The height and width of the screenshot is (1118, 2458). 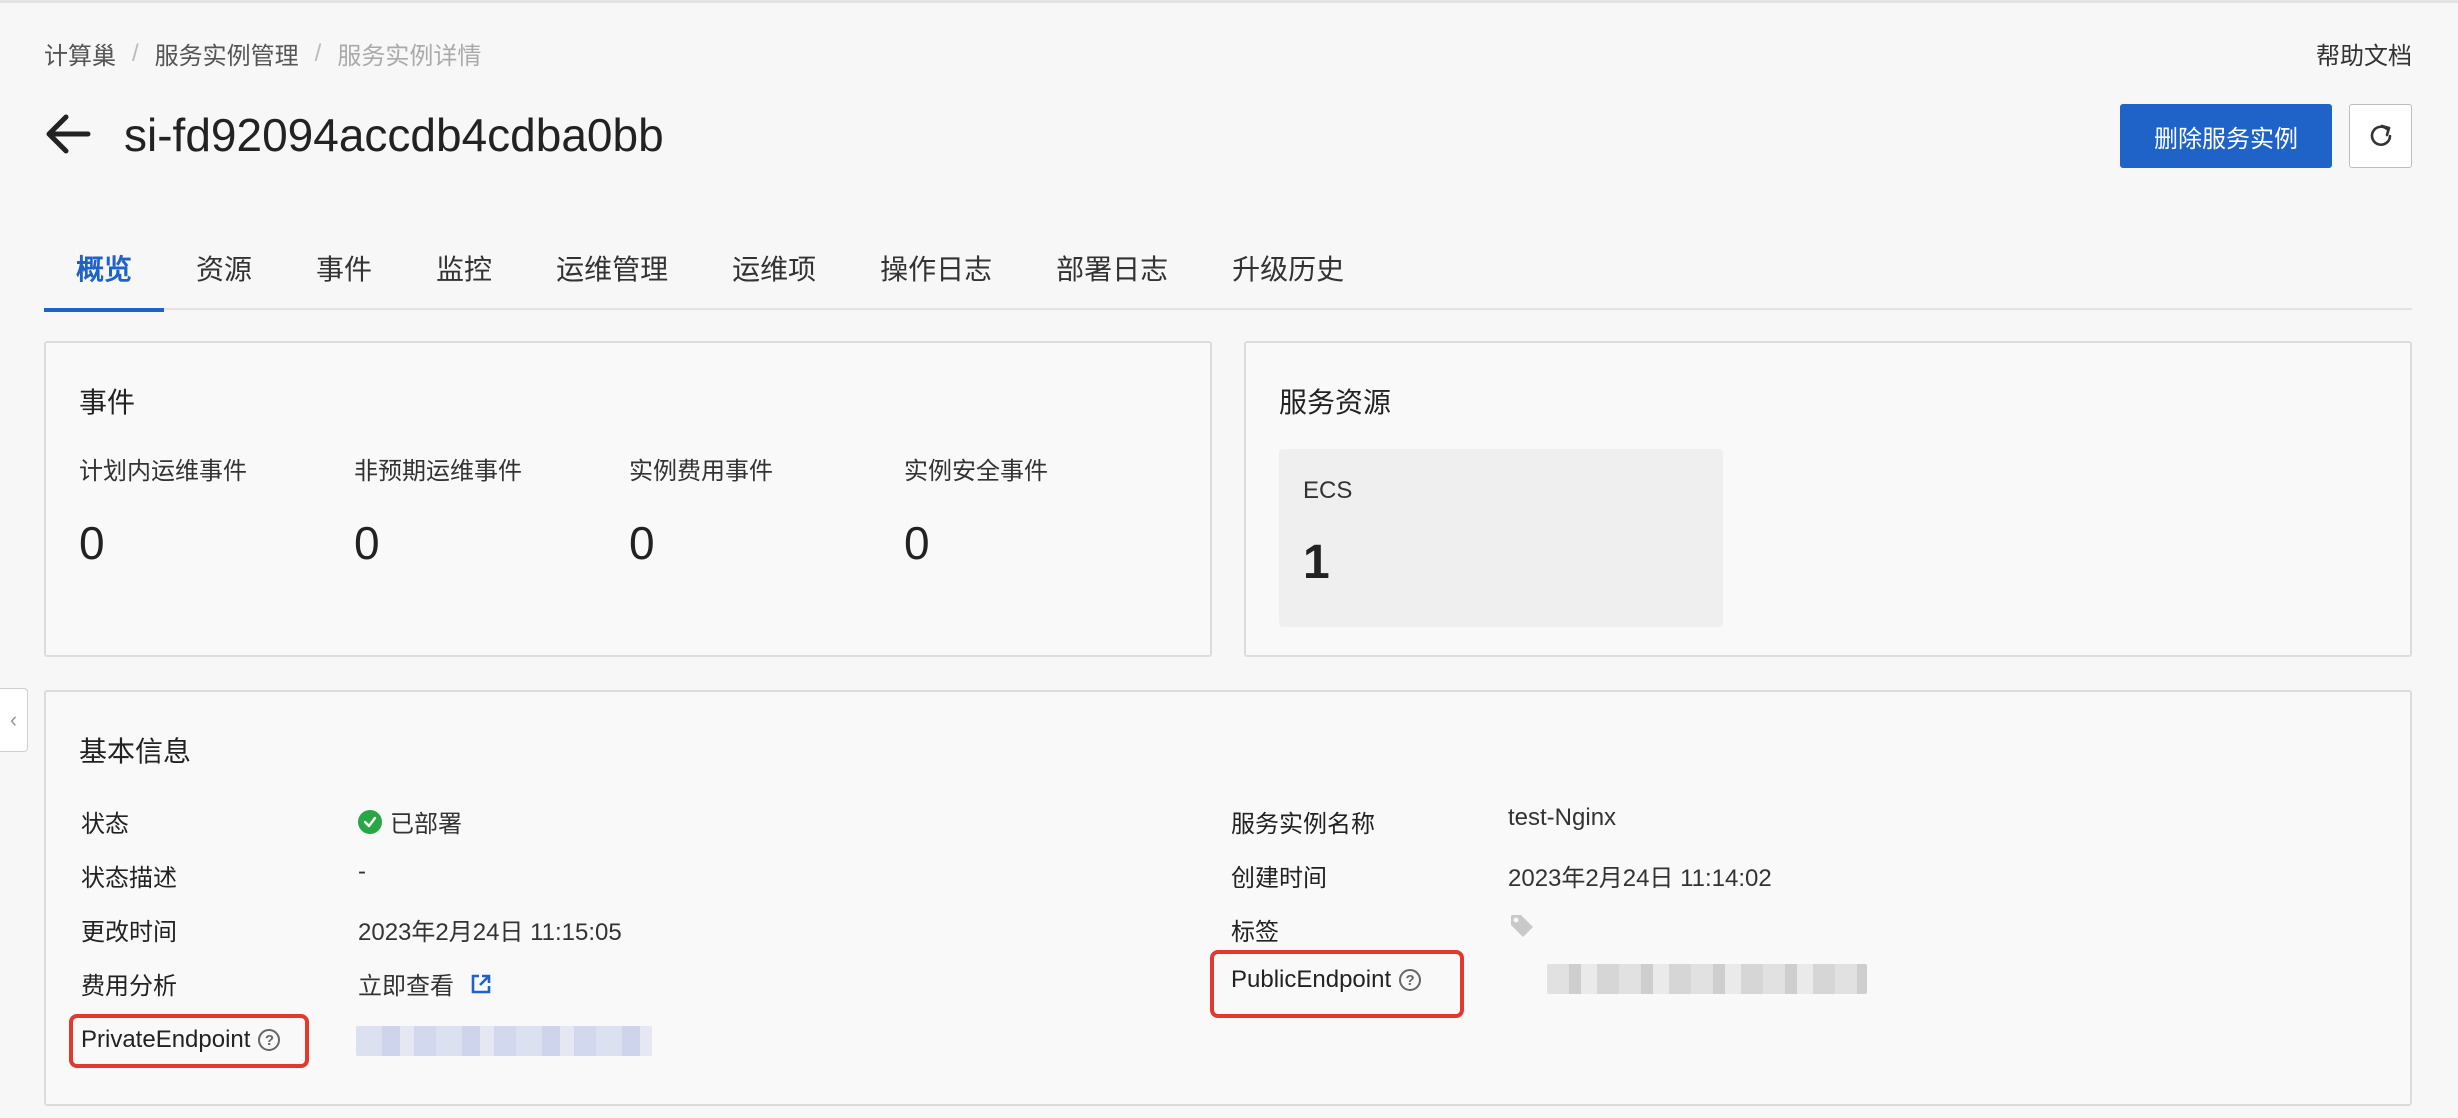 I want to click on tab-operations-items: 运维项, so click(x=774, y=270).